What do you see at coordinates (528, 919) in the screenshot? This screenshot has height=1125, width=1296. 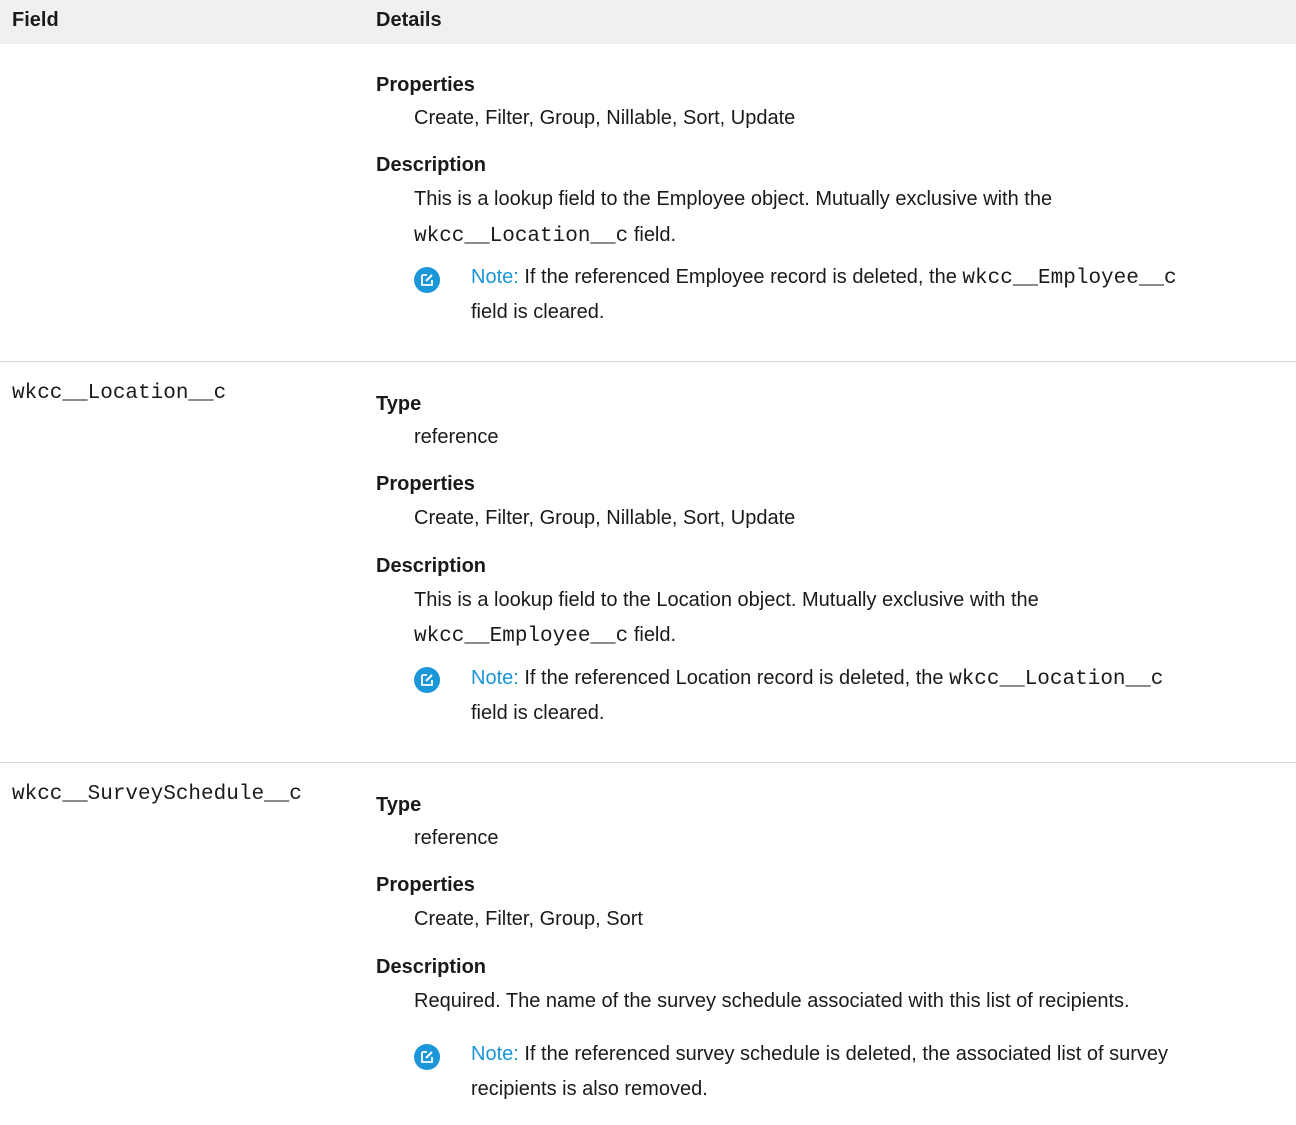 I see `properties-value: Create, Filter, Group, Sort` at bounding box center [528, 919].